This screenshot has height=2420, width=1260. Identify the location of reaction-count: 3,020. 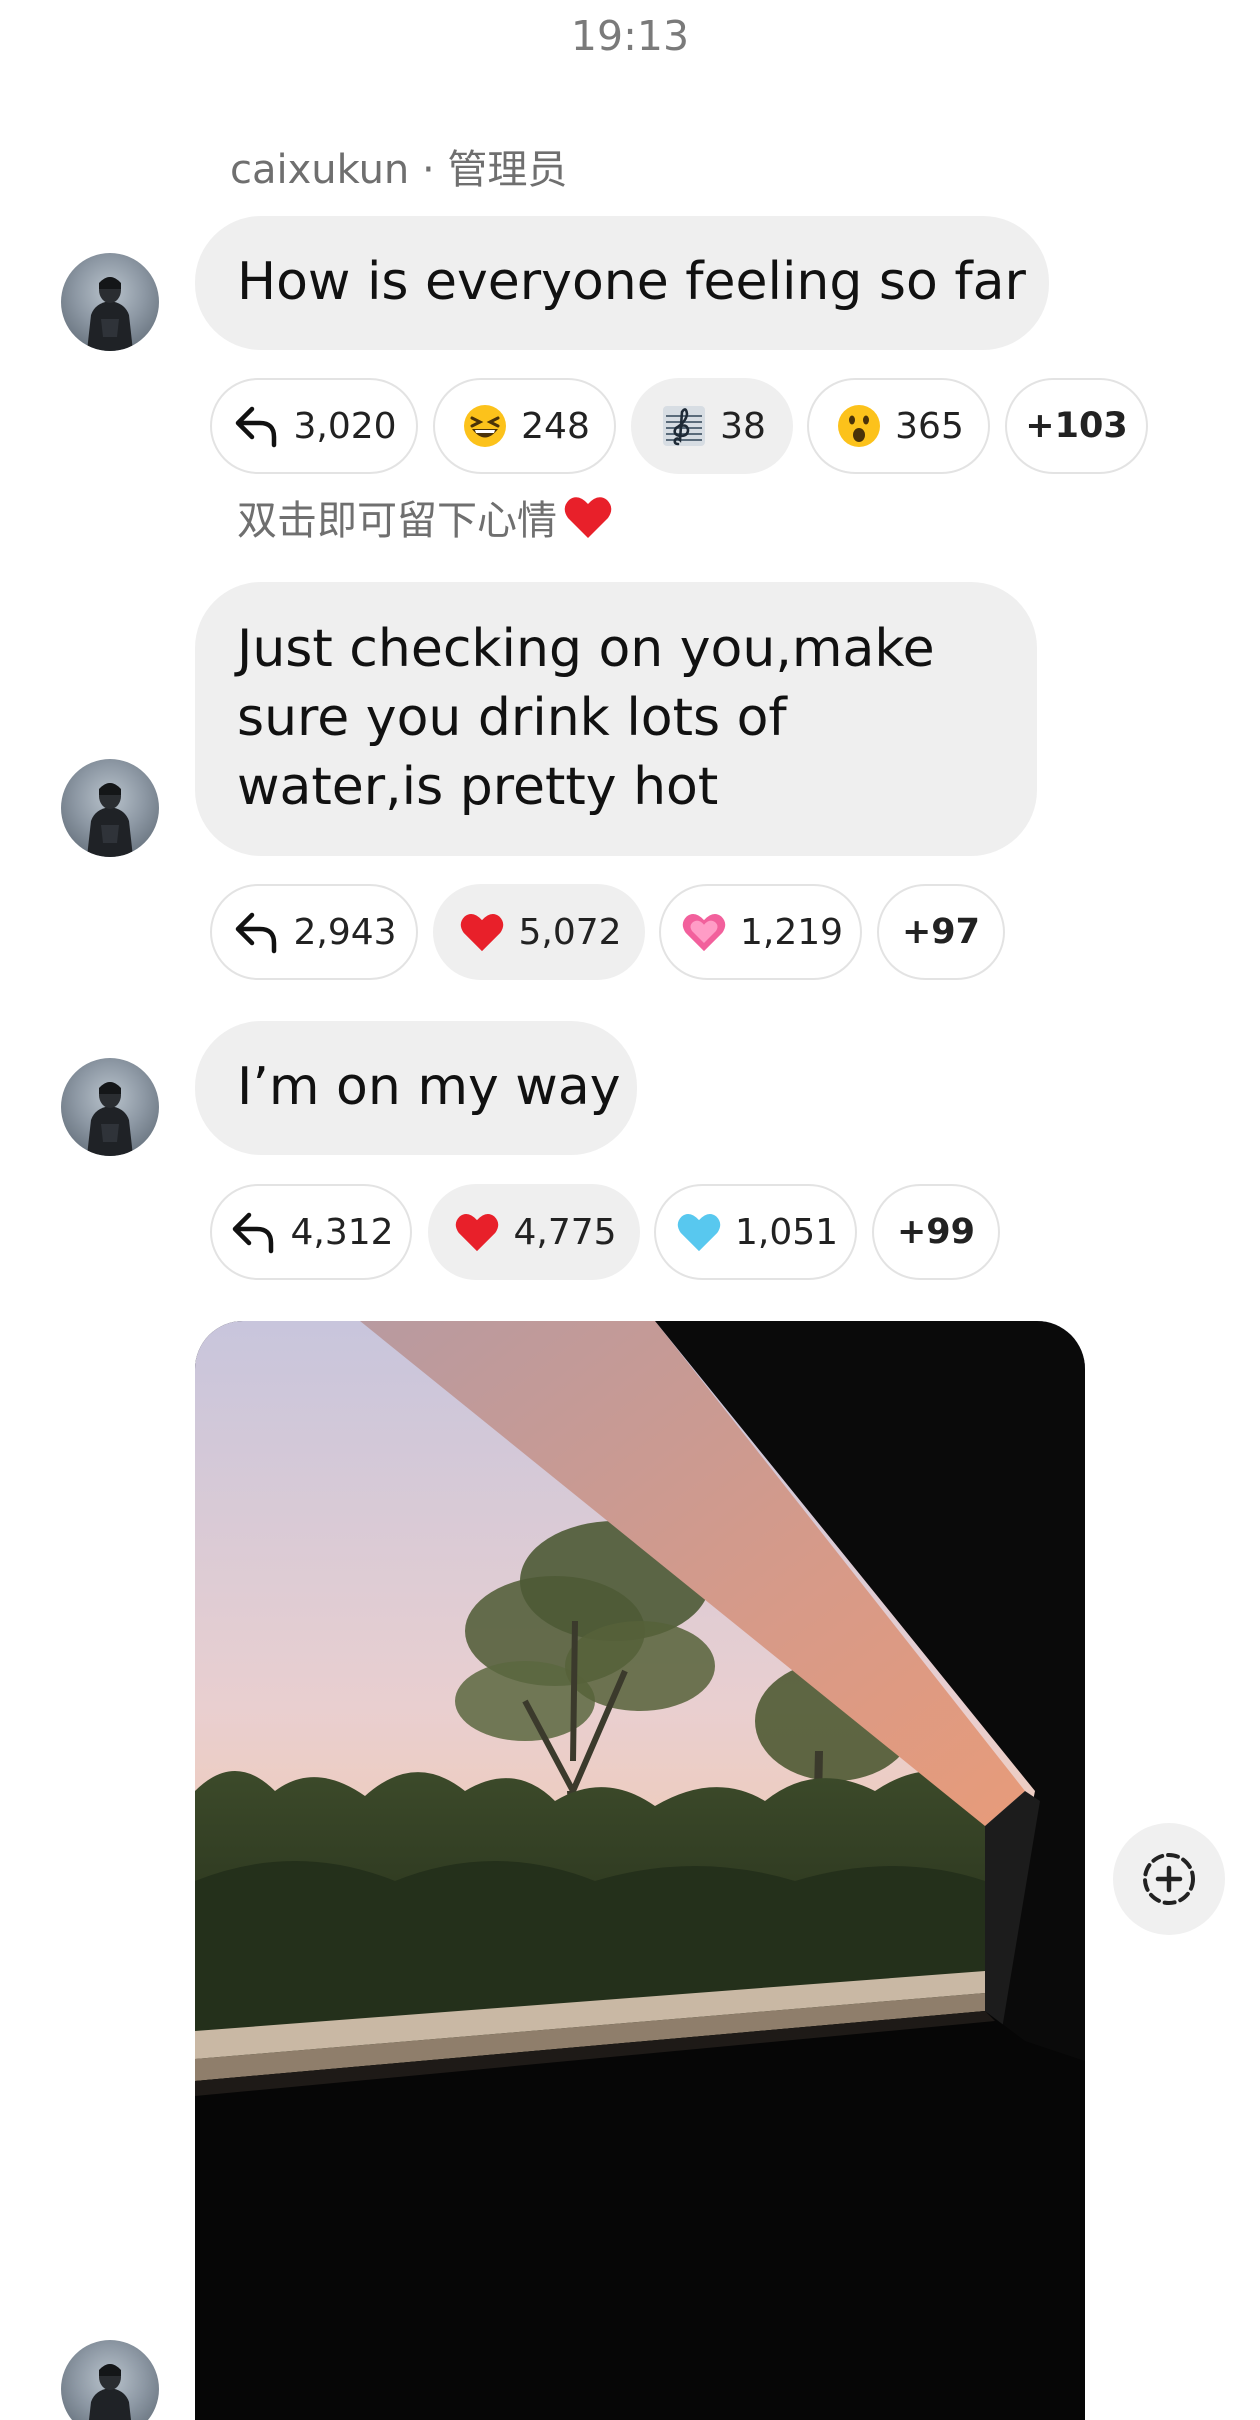
(345, 426).